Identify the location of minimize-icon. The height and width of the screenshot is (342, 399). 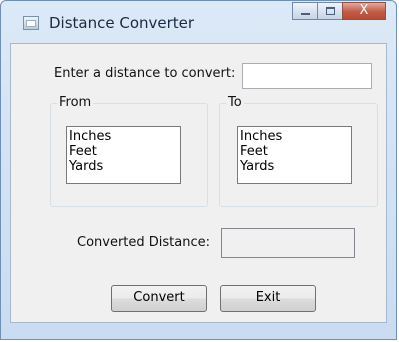
(305, 11).